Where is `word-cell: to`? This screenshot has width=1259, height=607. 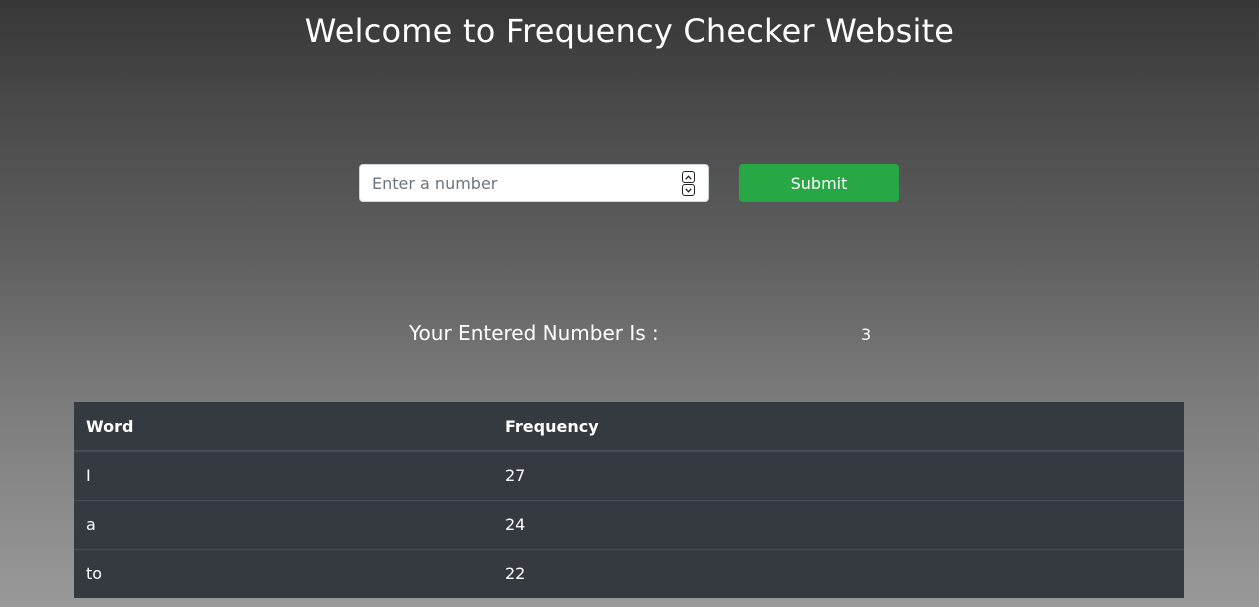
word-cell: to is located at coordinates (283, 573).